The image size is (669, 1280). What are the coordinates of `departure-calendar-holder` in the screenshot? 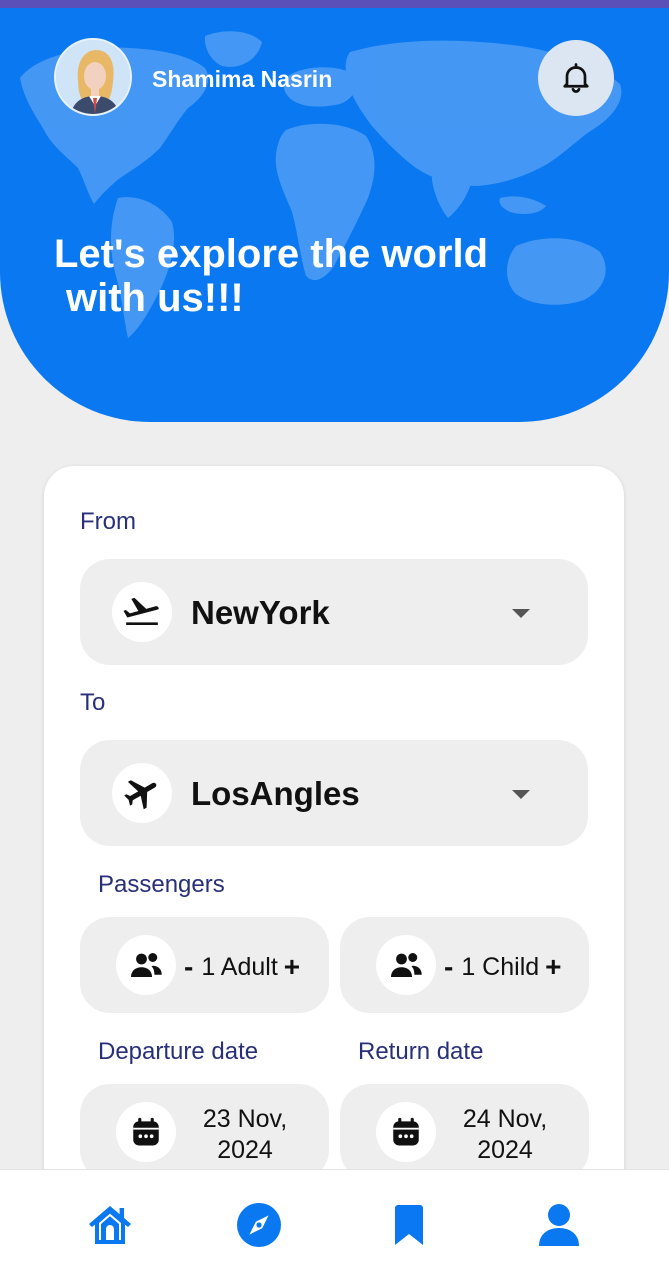 It's located at (146, 1132).